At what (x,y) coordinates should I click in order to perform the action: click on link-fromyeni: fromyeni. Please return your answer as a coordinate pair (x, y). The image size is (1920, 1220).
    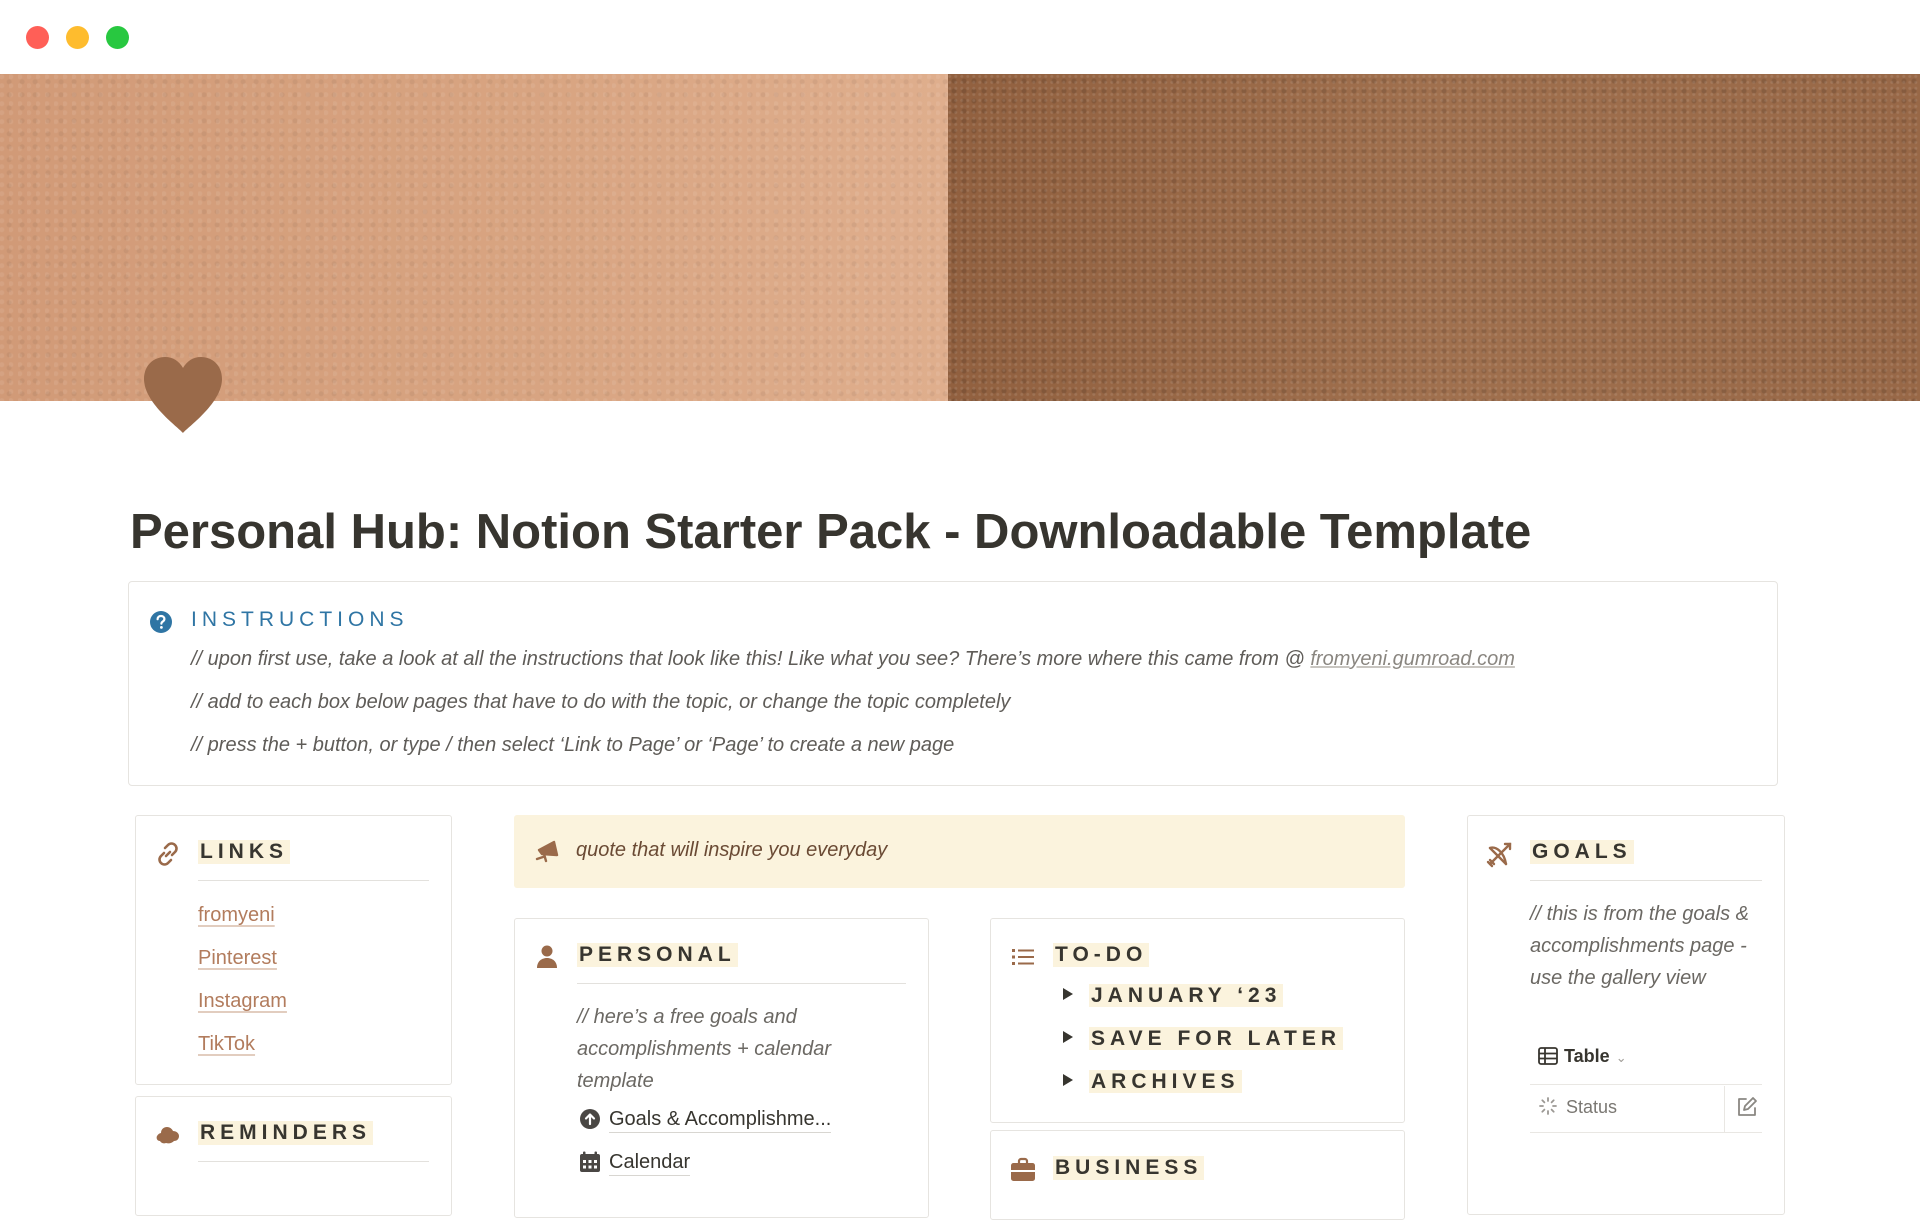
    Looking at the image, I should click on (236, 915).